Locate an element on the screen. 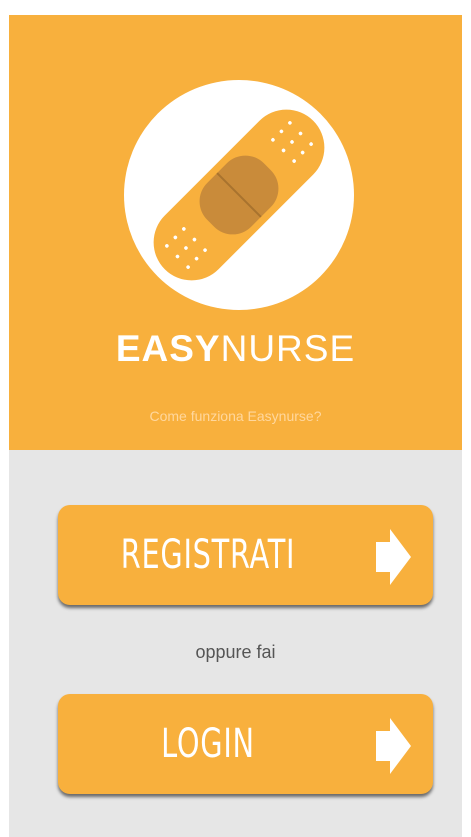 The width and height of the screenshot is (471, 837). logo-circle is located at coordinates (239, 195).